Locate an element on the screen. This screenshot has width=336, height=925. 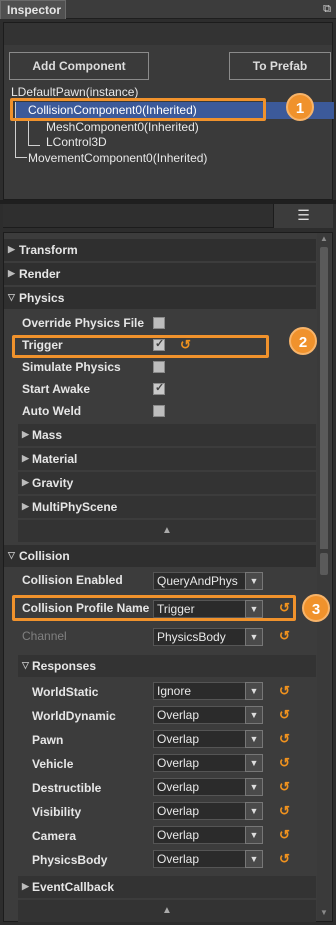
response-select: Ignore ▼ is located at coordinates (208, 691).